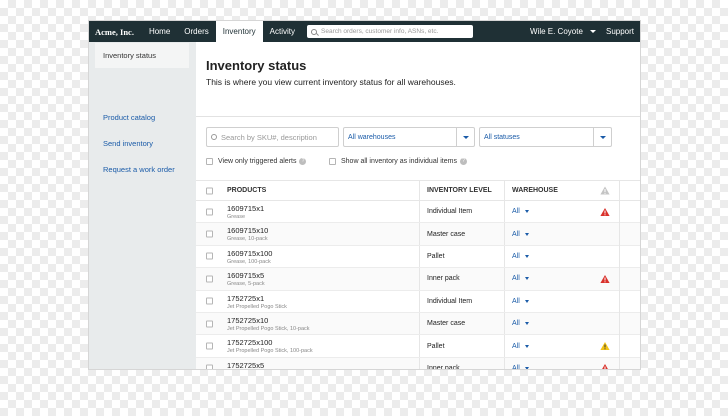 This screenshot has width=728, height=416. Describe the element at coordinates (282, 31) in the screenshot. I see `nav-activity: Activity` at that location.